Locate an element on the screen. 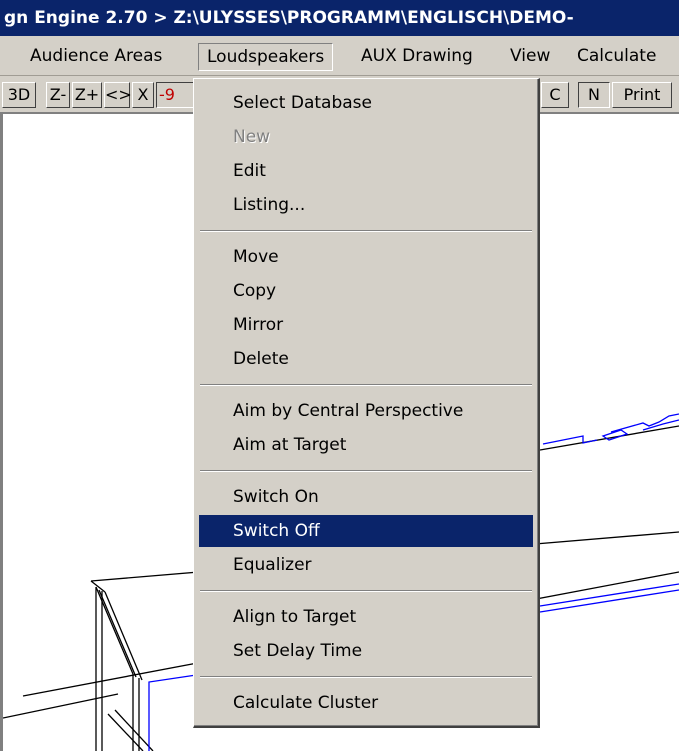  x-axis-button: X is located at coordinates (143, 95).